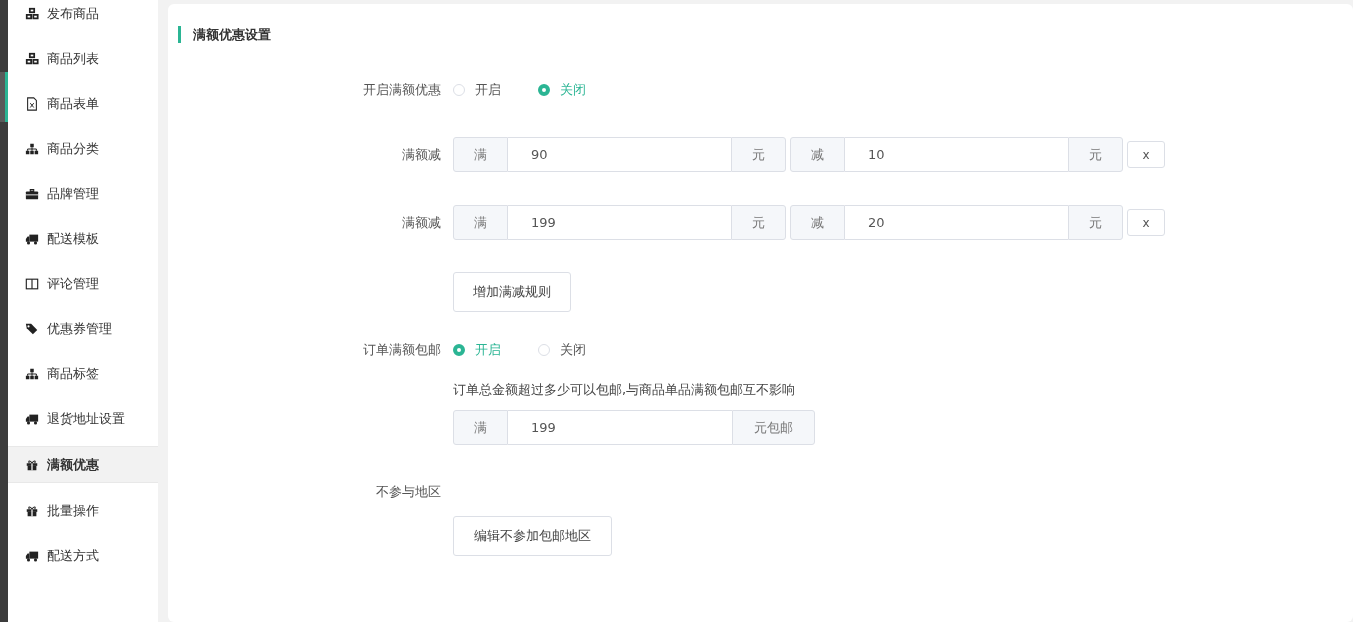 This screenshot has height=622, width=1353. I want to click on sidebar-item: 批量操作, so click(83, 510).